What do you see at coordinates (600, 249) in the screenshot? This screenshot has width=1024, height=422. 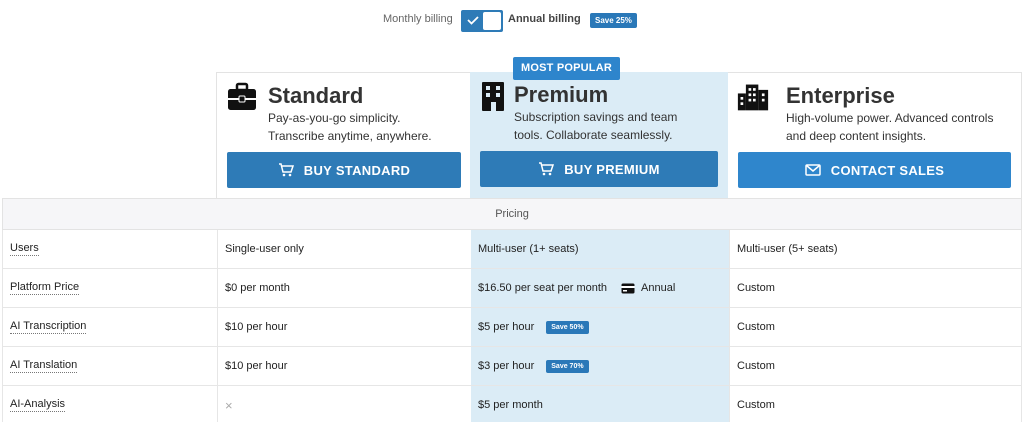 I see `premium-value: Multi-user (1+ seats)` at bounding box center [600, 249].